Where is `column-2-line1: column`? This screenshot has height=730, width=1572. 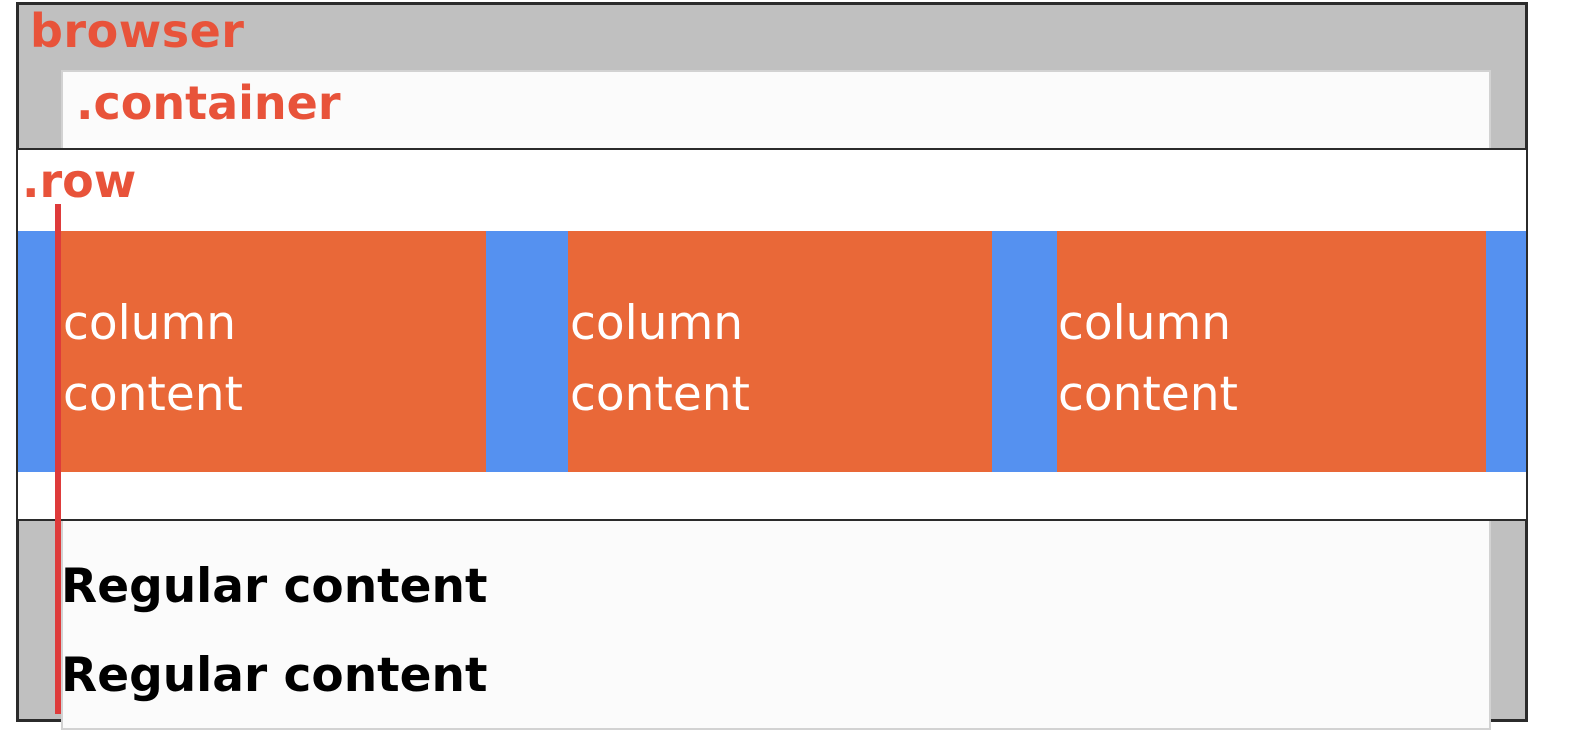 column-2-line1: column is located at coordinates (657, 323).